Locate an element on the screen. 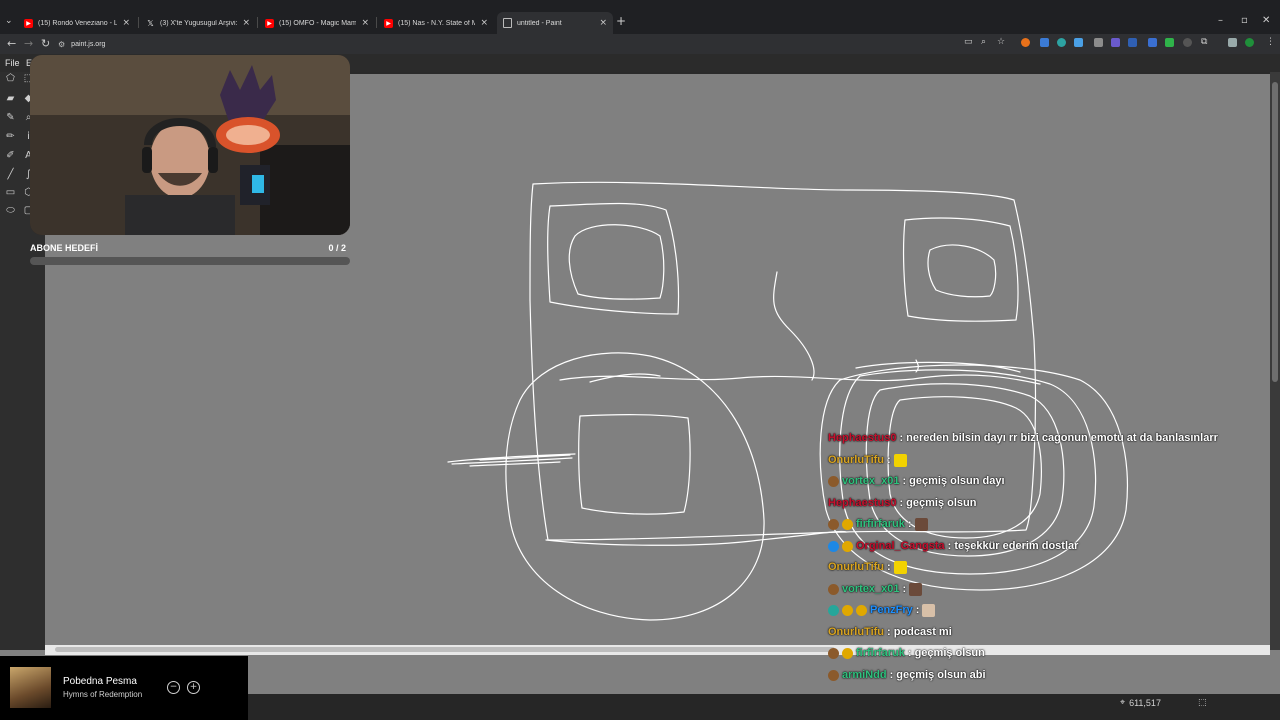 The height and width of the screenshot is (720, 1280). tab-x-archive: 𝕏 (3) X'te Yugusugul Arşivi: "ooo × is located at coordinates (198, 23).